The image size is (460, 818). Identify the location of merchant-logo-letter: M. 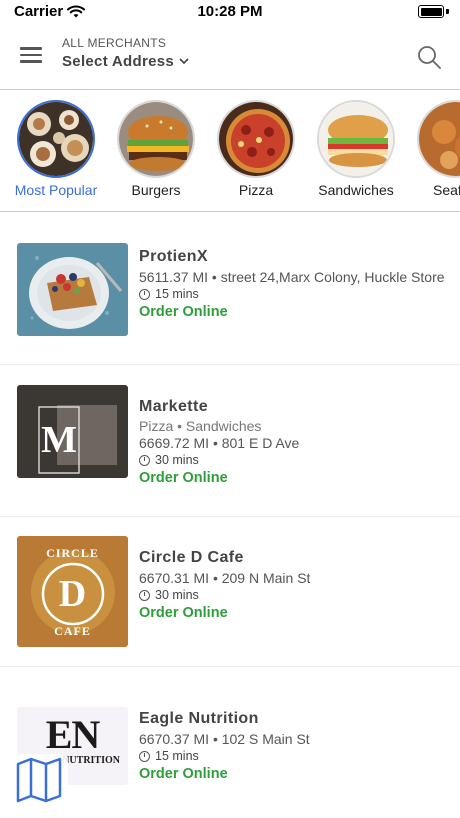
(59, 440).